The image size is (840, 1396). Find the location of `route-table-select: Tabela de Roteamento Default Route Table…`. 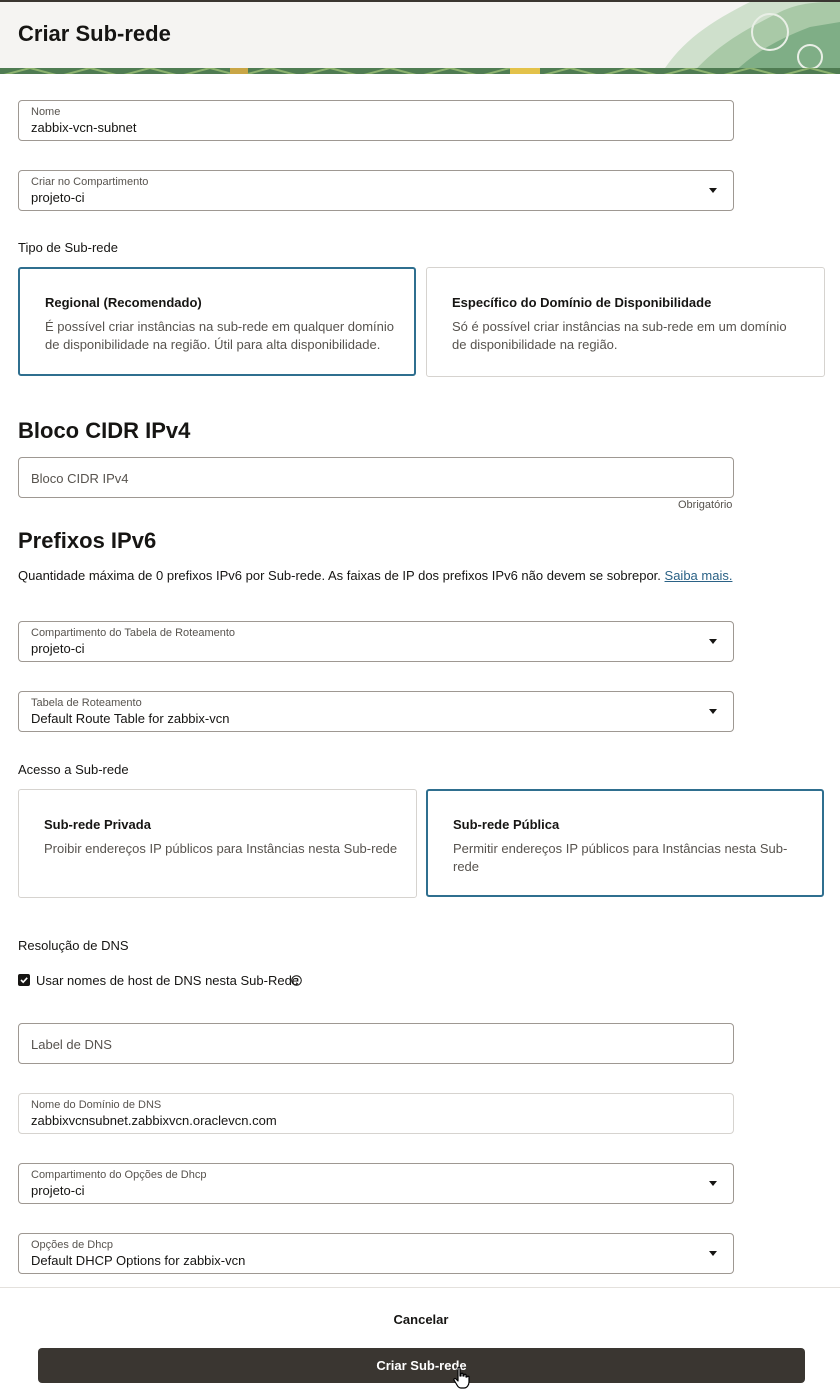

route-table-select: Tabela de Roteamento Default Route Table… is located at coordinates (376, 711).